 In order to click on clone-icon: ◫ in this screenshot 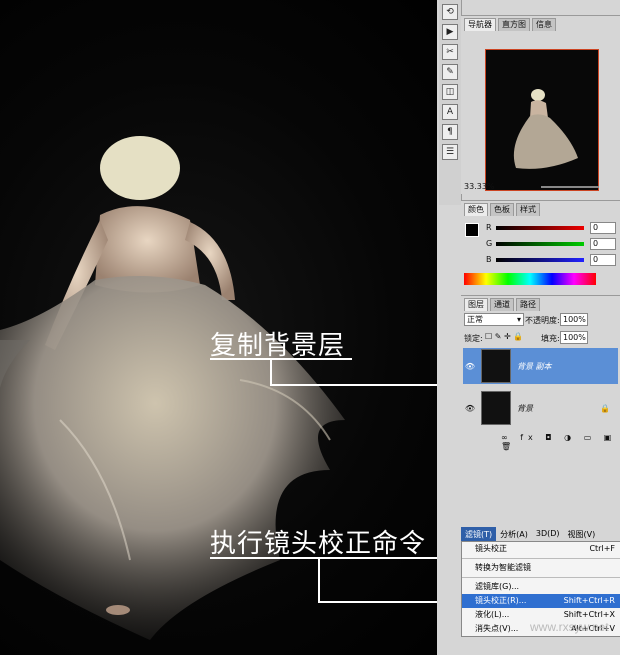, I will do `click(450, 92)`.